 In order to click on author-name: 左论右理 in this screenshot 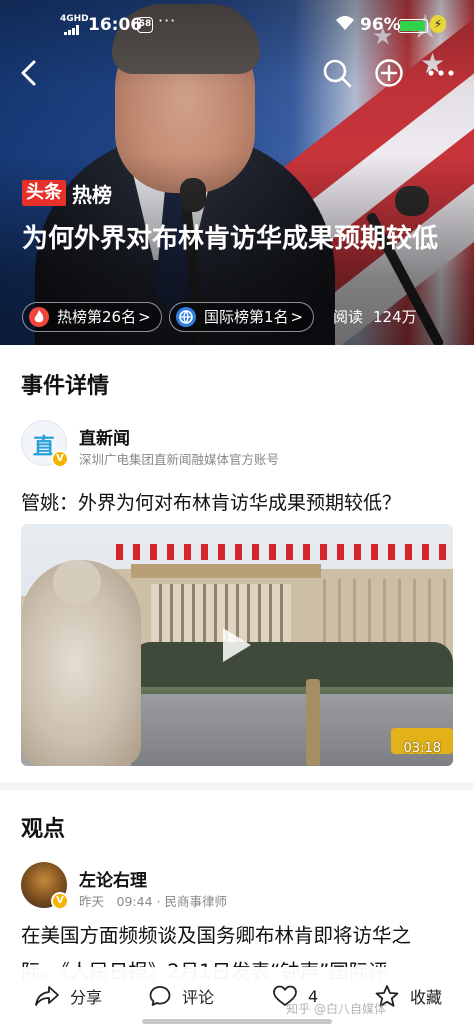, I will do `click(113, 878)`.